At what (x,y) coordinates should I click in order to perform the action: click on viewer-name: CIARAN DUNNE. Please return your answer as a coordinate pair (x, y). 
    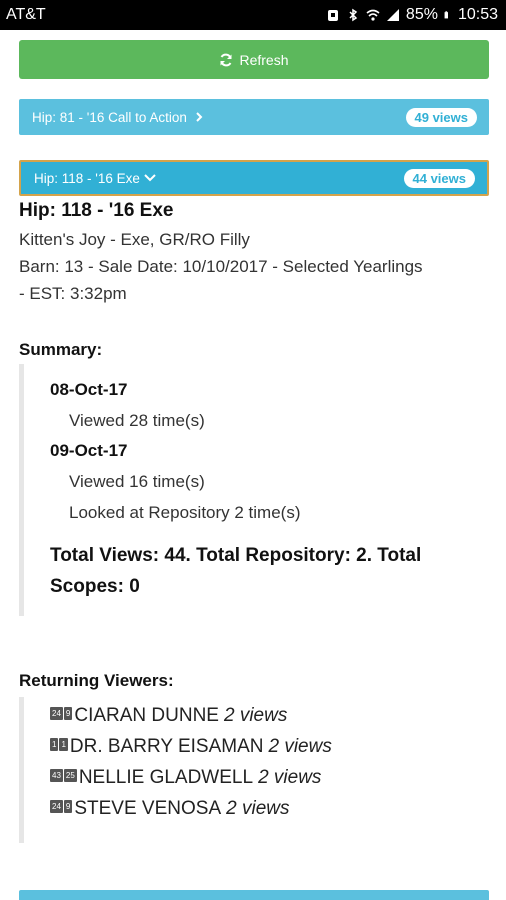
    Looking at the image, I should click on (146, 715).